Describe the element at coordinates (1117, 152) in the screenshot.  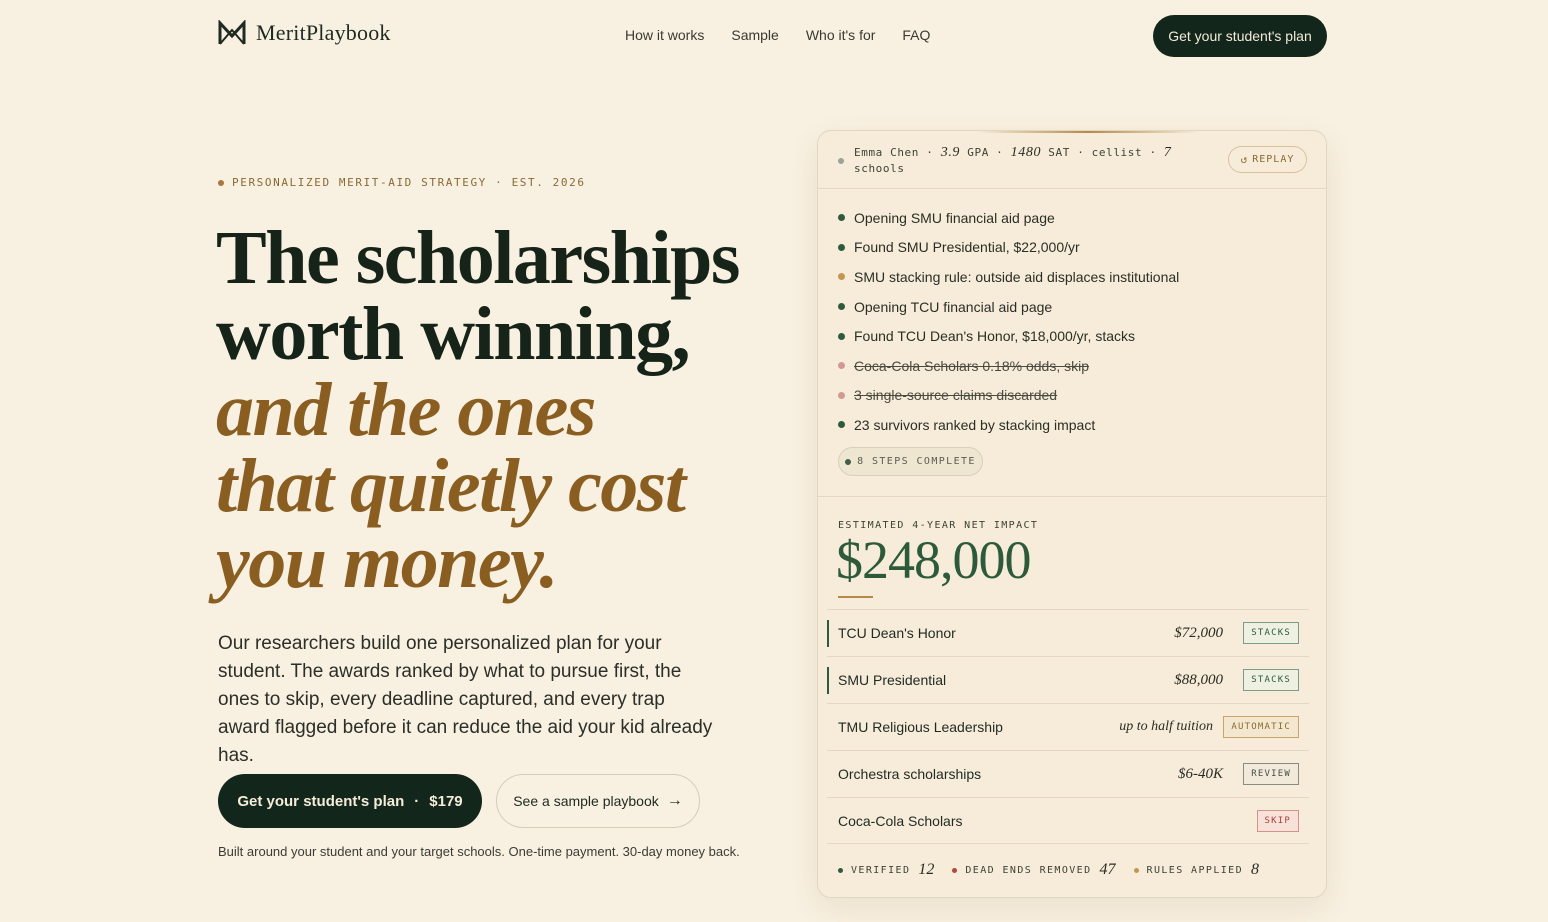
I see `profile-activity: cellist` at that location.